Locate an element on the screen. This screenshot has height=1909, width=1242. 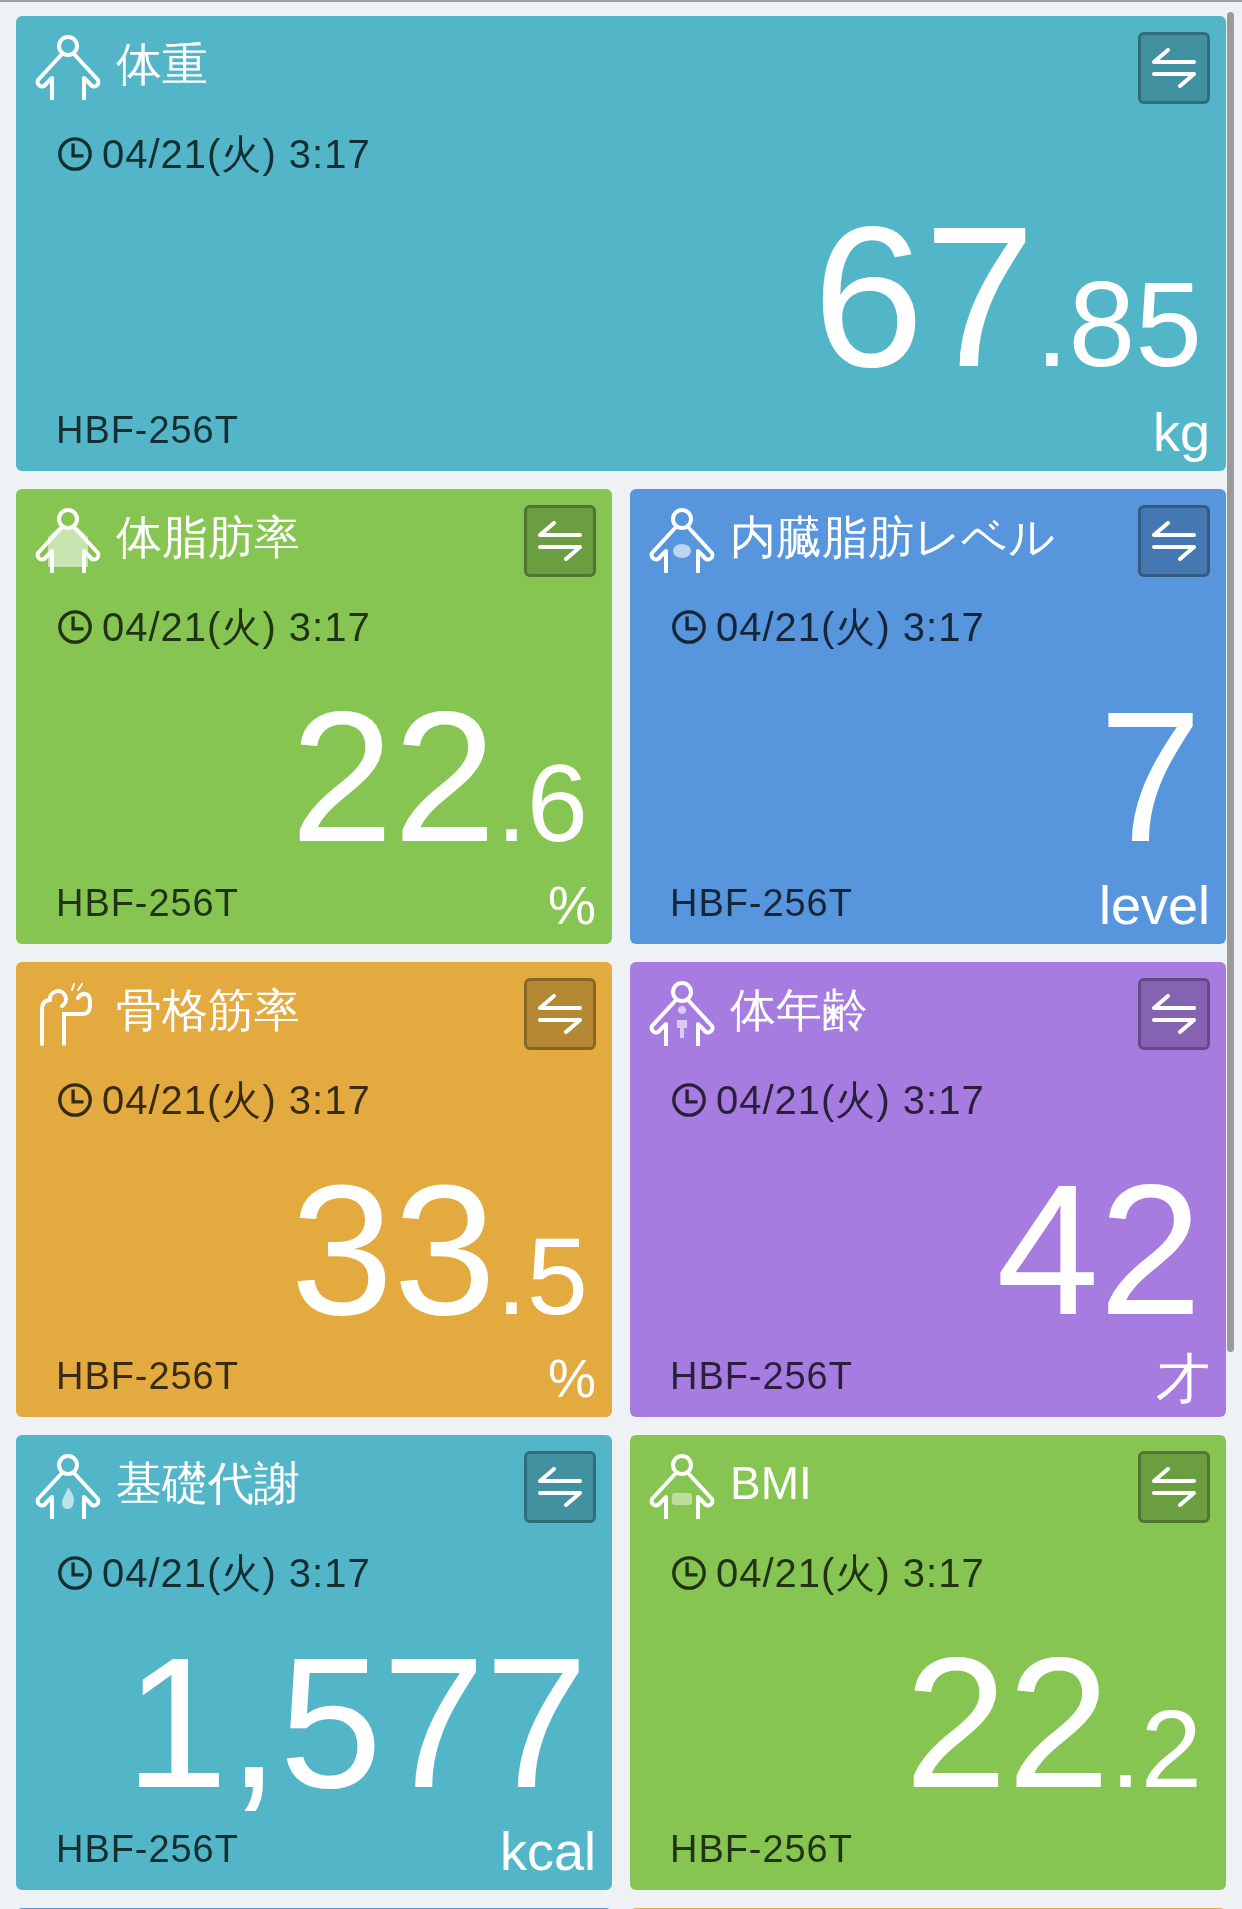
measurement-card: BMI 04/21(火) 3:17 22.2 HBF-256T is located at coordinates (928, 1662).